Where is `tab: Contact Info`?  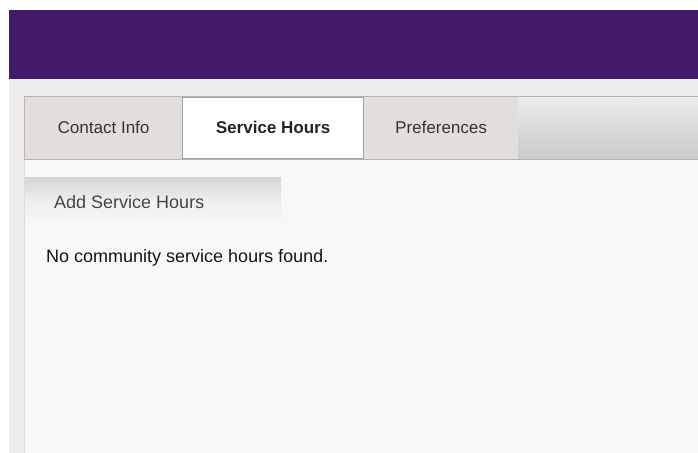 tab: Contact Info is located at coordinates (103, 128).